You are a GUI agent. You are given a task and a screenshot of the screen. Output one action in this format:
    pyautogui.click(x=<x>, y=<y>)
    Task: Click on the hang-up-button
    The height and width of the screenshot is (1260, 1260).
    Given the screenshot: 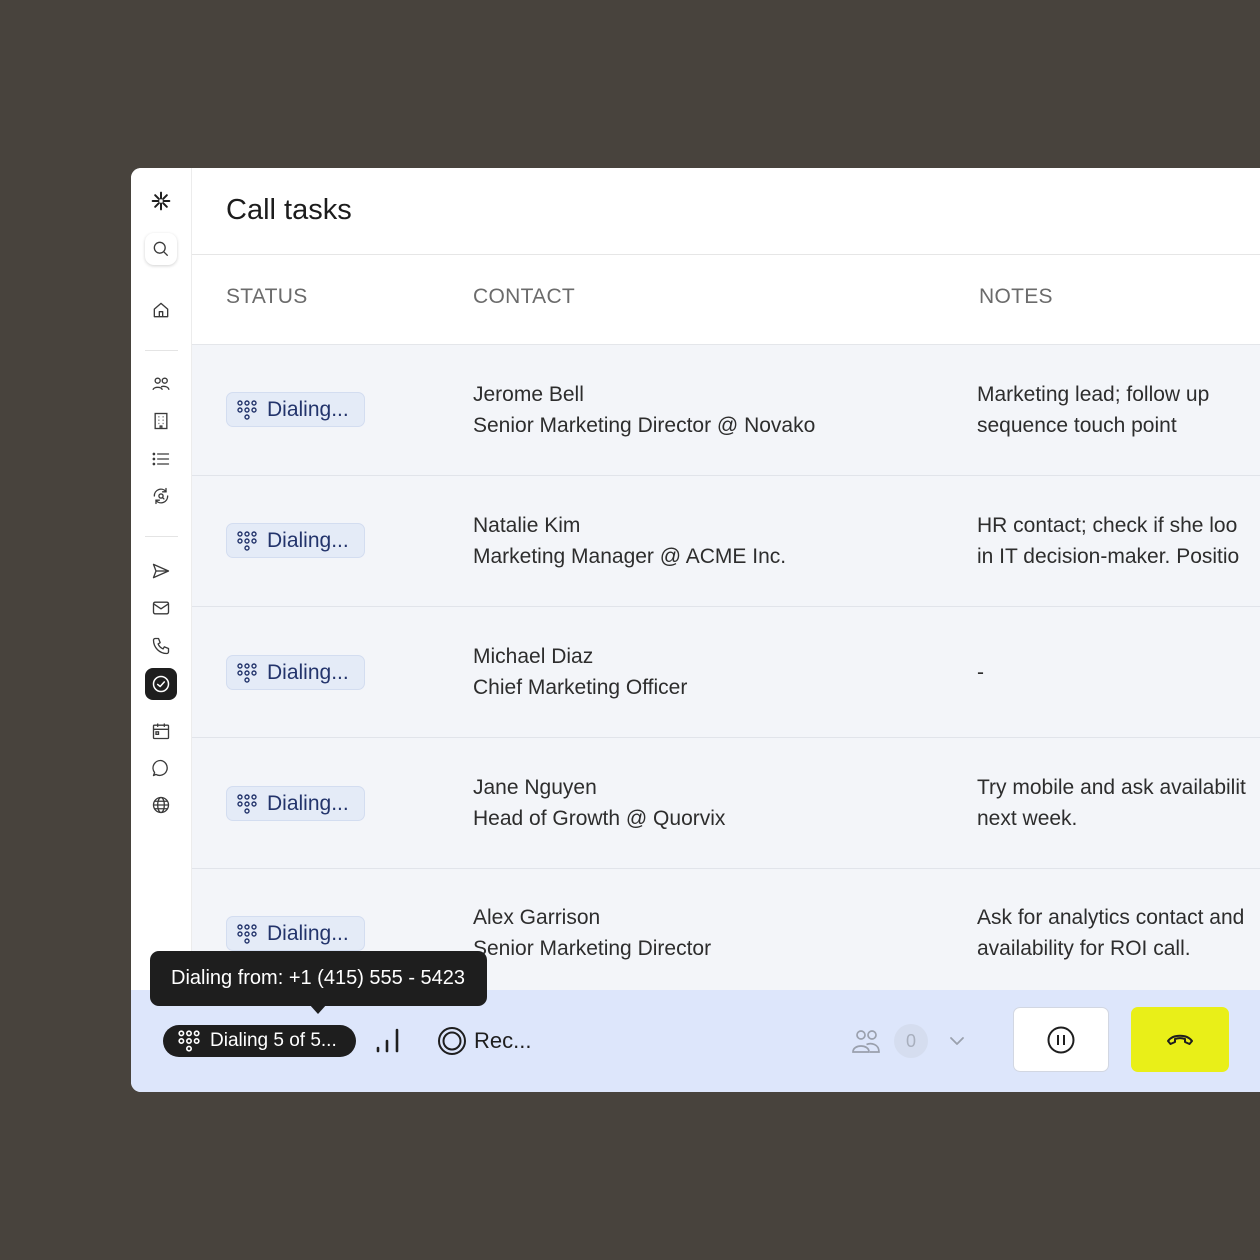 What is the action you would take?
    pyautogui.click(x=1180, y=1039)
    